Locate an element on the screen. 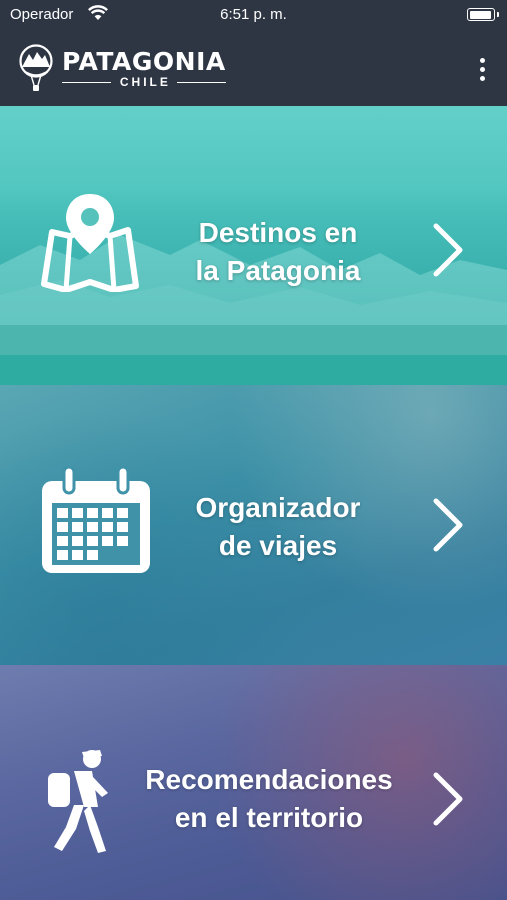 The image size is (507, 900). balloon-mountain-logo-icon is located at coordinates (36, 67).